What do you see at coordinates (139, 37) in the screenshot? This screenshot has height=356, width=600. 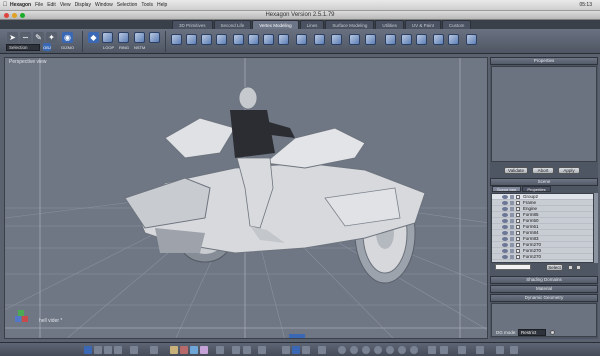 I see `cube-vertex-icon` at bounding box center [139, 37].